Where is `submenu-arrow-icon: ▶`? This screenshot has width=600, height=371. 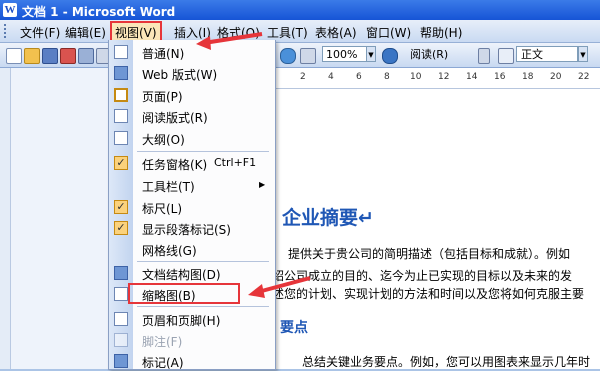 submenu-arrow-icon: ▶ is located at coordinates (262, 184).